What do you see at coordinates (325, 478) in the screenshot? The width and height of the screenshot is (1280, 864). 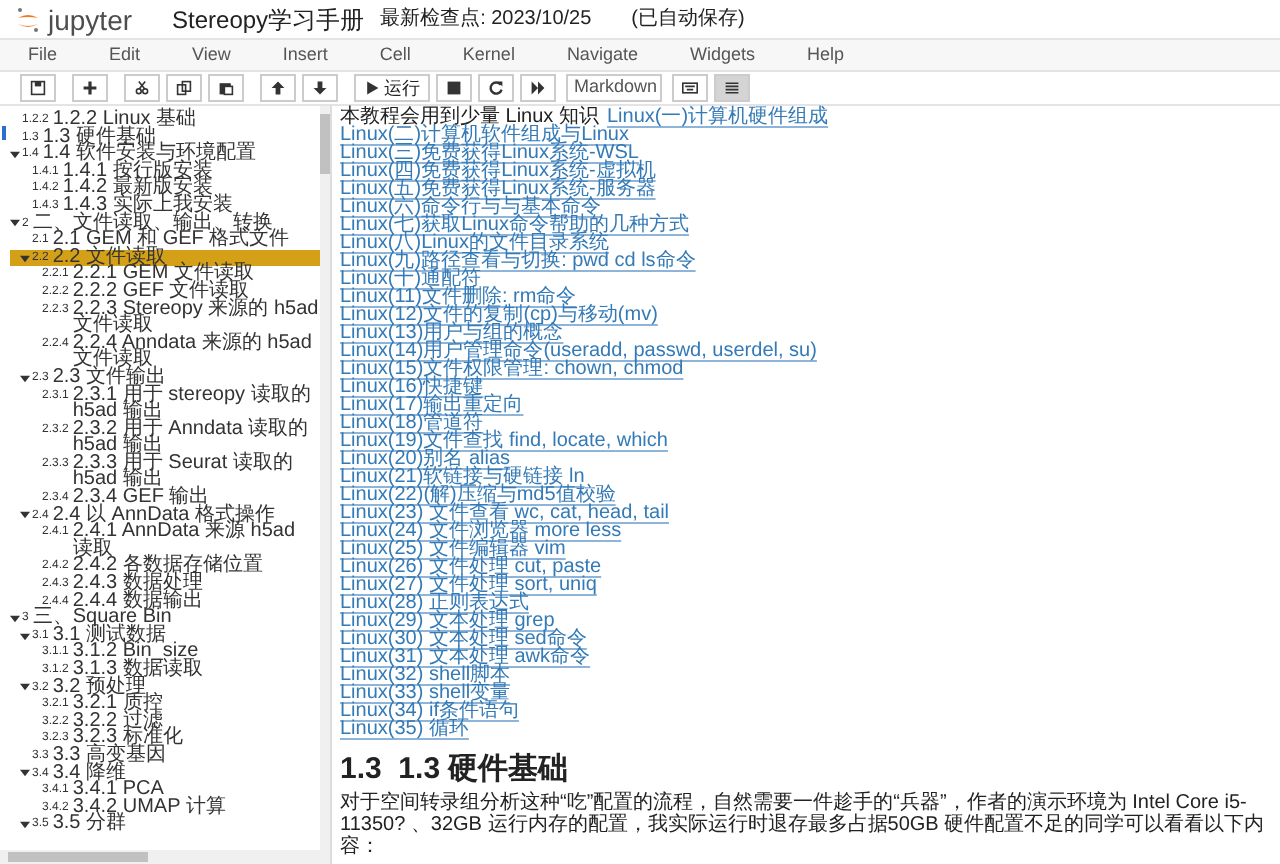 I see `scrollbar` at bounding box center [325, 478].